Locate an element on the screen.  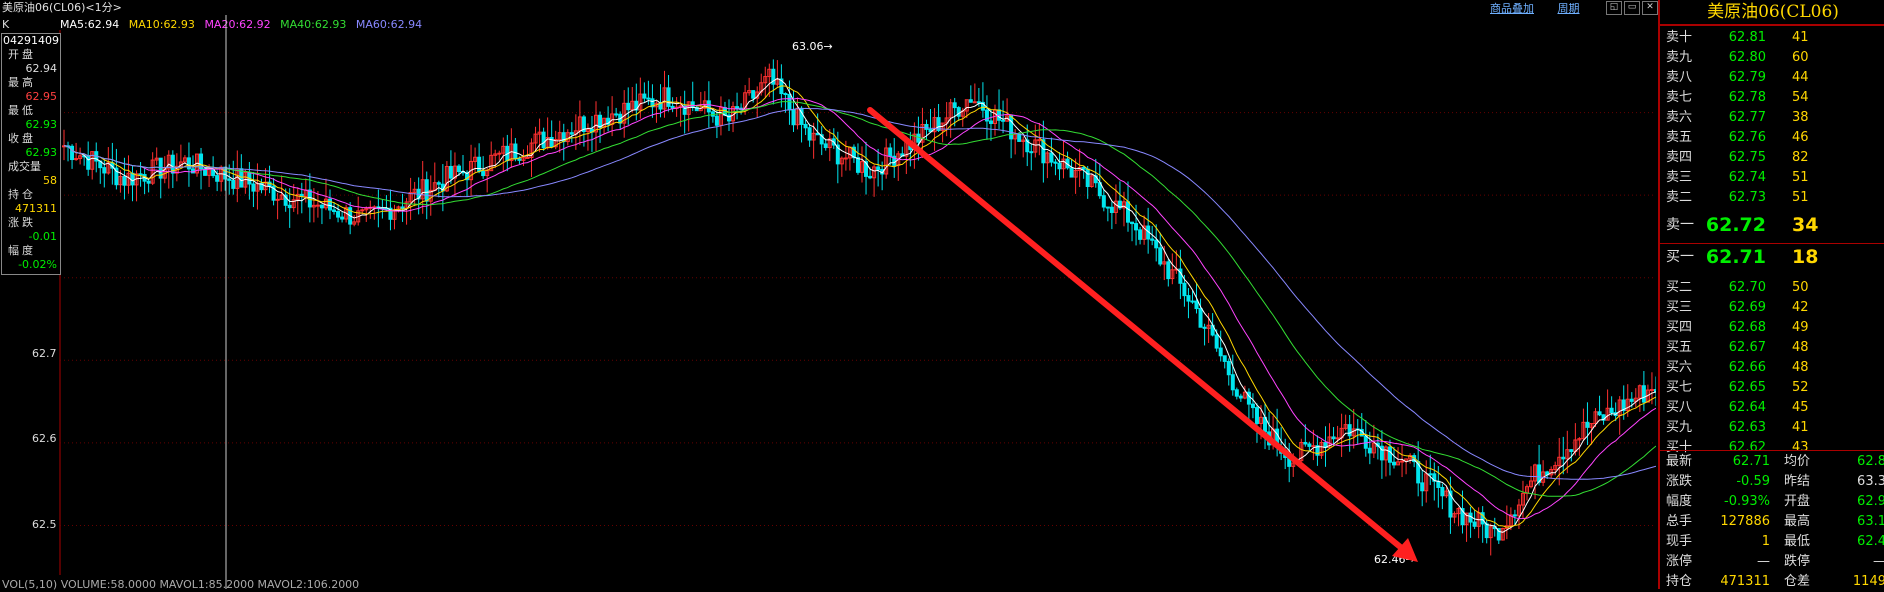
info-value-pct: -0.02% is located at coordinates (37, 264).